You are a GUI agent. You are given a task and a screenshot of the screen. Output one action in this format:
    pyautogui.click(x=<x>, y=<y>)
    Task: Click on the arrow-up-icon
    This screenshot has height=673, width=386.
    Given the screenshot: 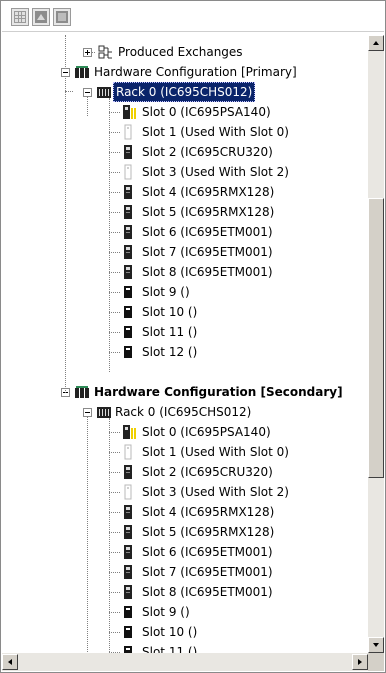 What is the action you would take?
    pyautogui.click(x=376, y=43)
    